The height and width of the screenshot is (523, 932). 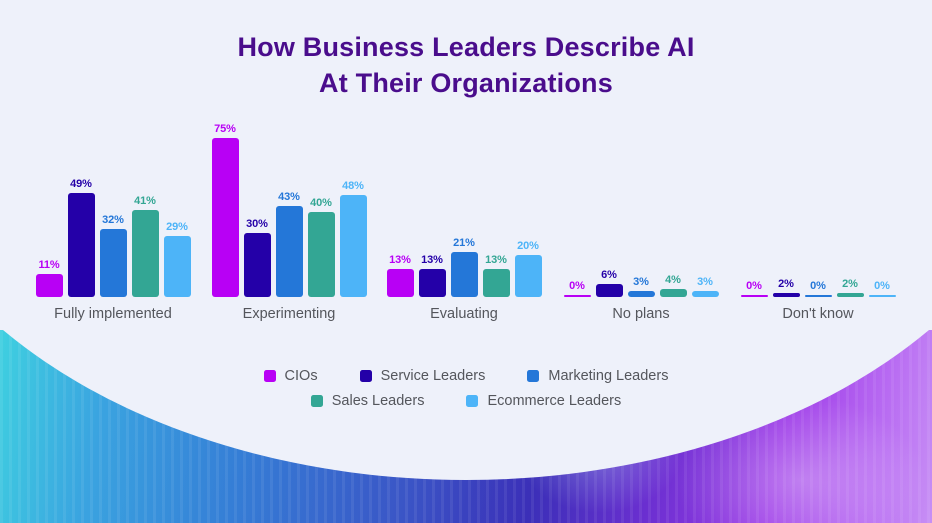 What do you see at coordinates (818, 314) in the screenshot?
I see `category-label: Don't know` at bounding box center [818, 314].